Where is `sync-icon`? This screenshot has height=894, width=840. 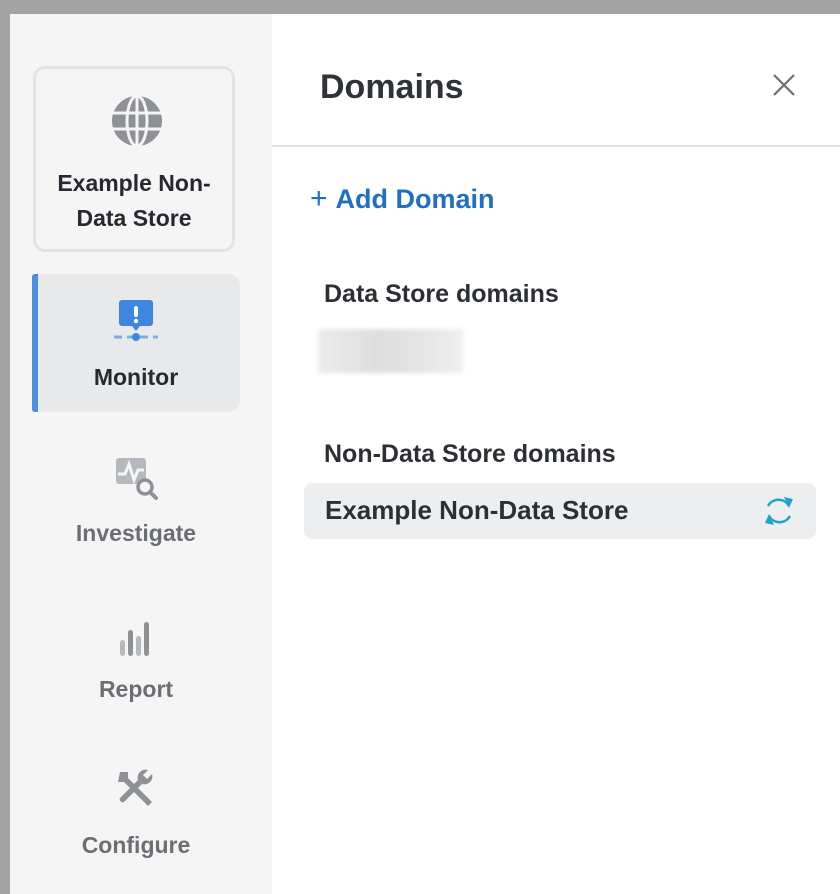
sync-icon is located at coordinates (779, 511).